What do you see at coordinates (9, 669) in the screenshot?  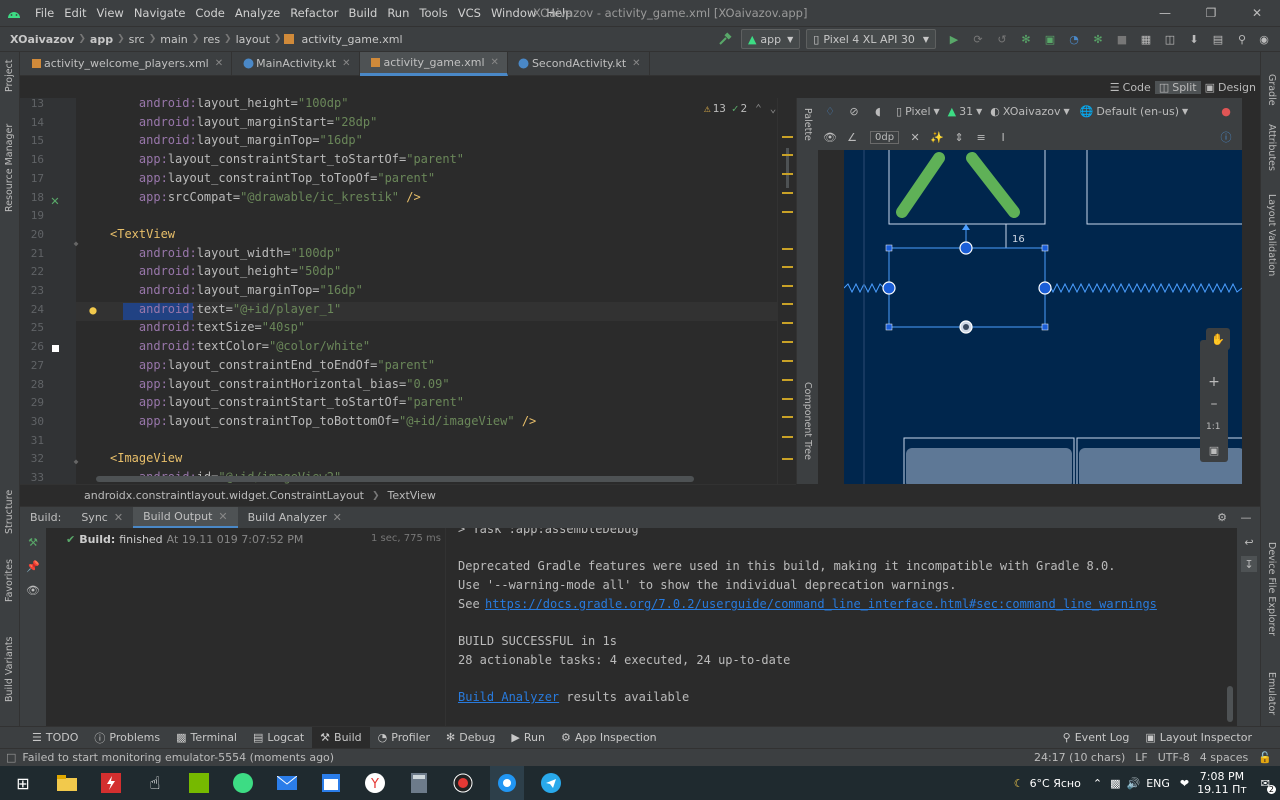 I see `build-variants-tool-label: Build Variants` at bounding box center [9, 669].